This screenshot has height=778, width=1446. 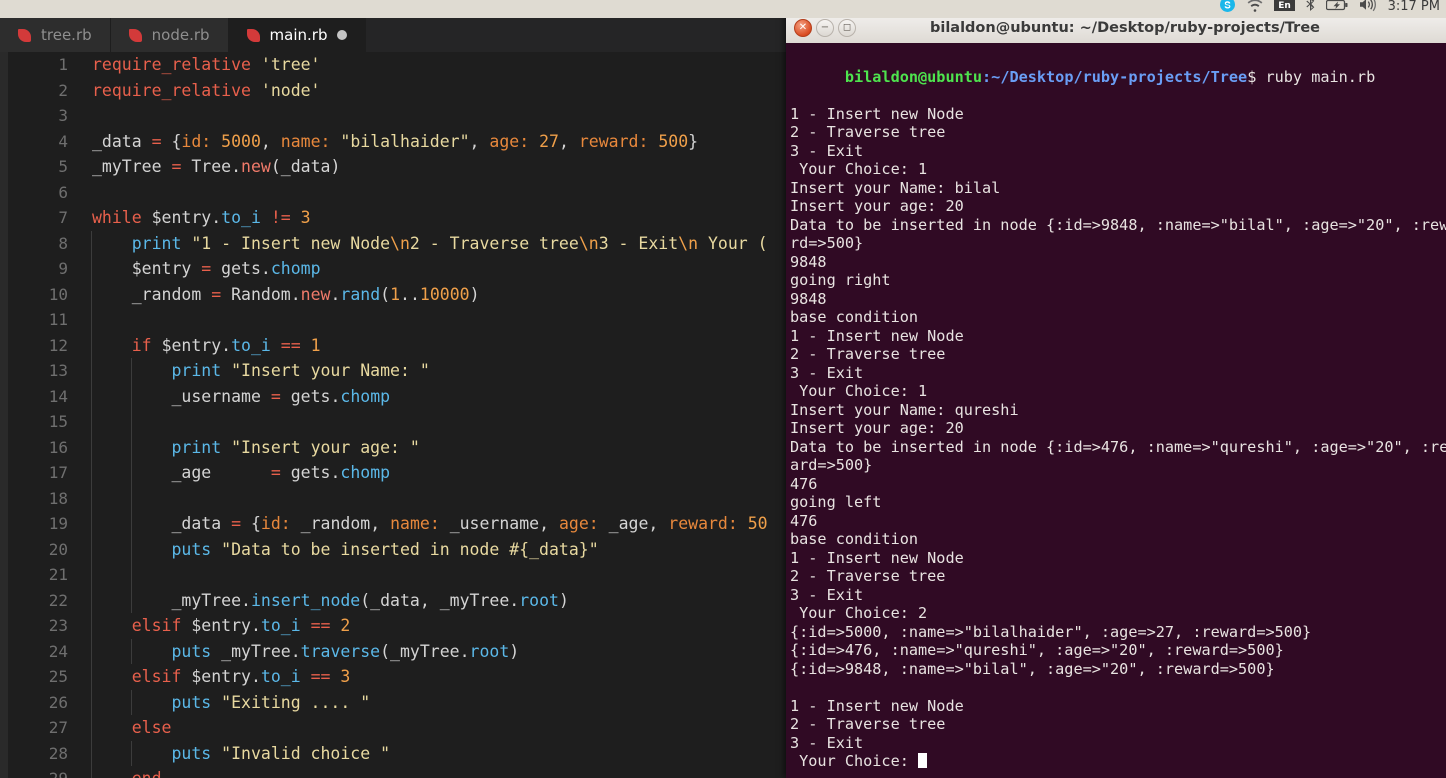 I want to click on ruby-file-icon, so click(x=135, y=35).